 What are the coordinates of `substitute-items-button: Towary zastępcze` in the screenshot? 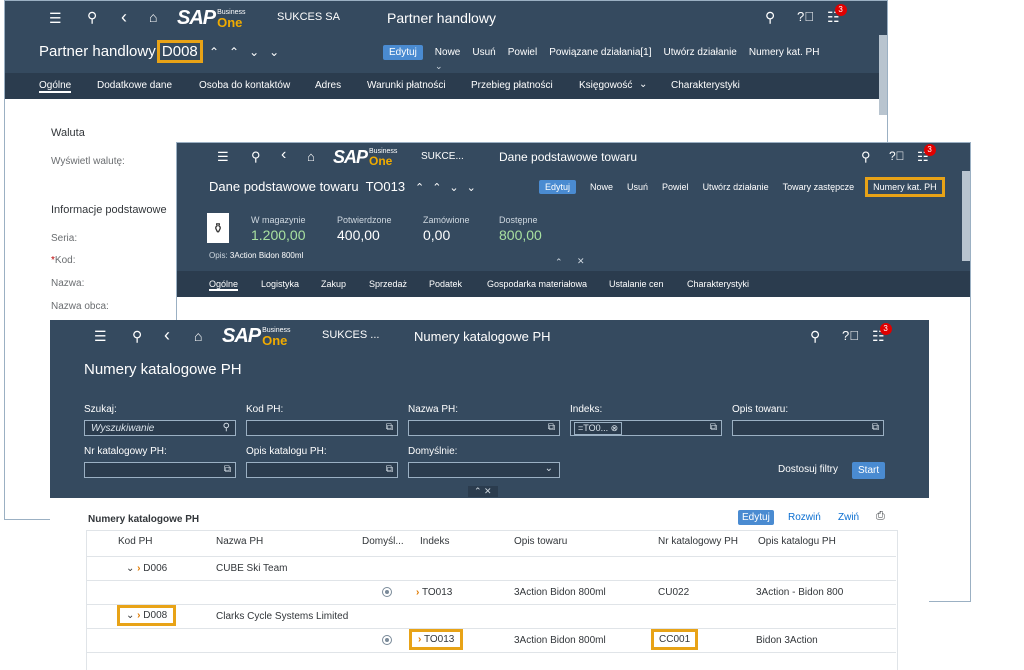 It's located at (819, 187).